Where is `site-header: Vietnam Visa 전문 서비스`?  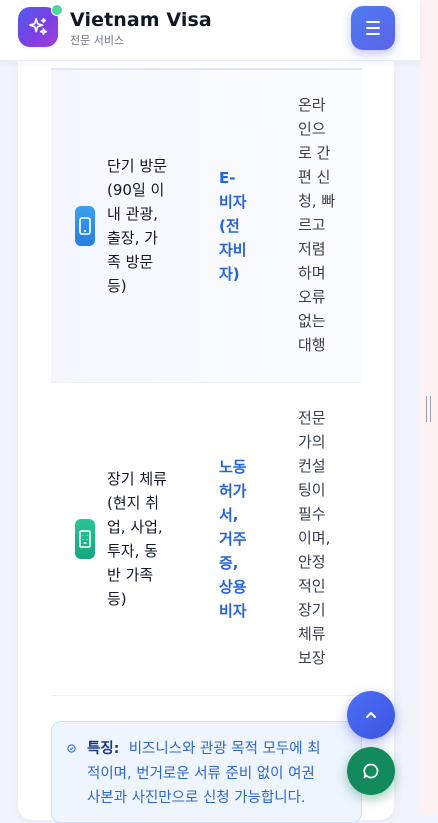
site-header: Vietnam Visa 전문 서비스 is located at coordinates (210, 30).